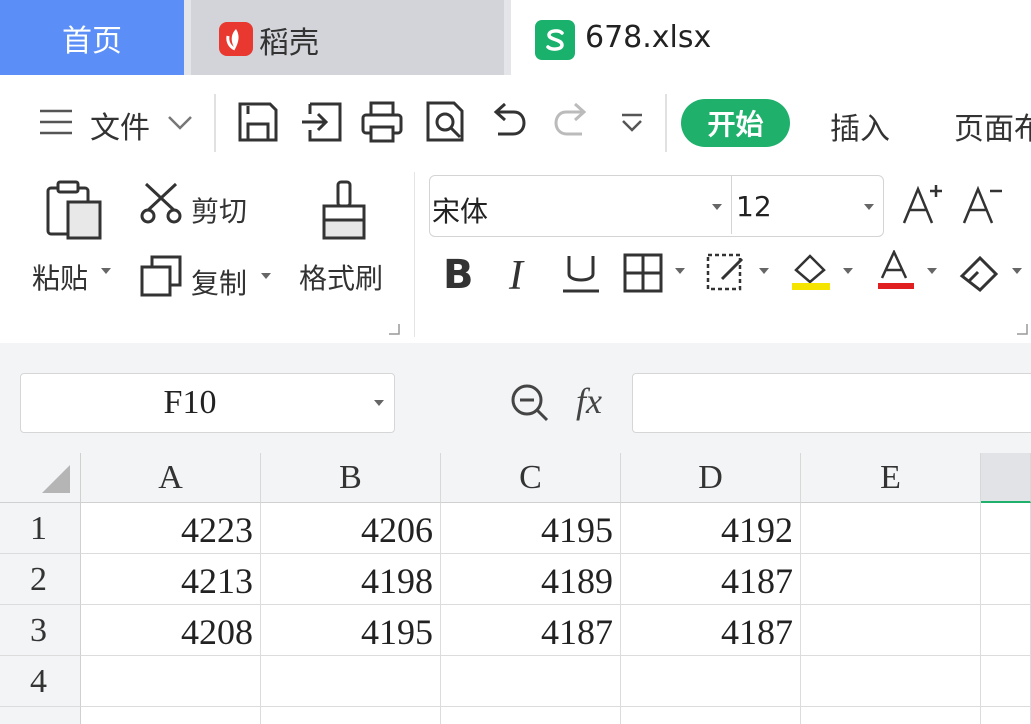  What do you see at coordinates (161, 278) in the screenshot?
I see `copy-icon` at bounding box center [161, 278].